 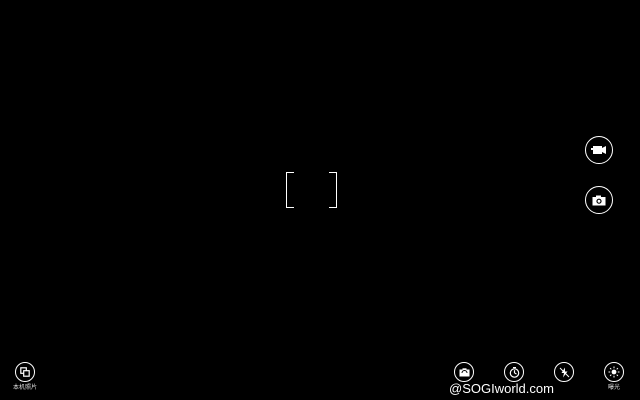 What do you see at coordinates (290, 190) in the screenshot?
I see `focus-bracket-left` at bounding box center [290, 190].